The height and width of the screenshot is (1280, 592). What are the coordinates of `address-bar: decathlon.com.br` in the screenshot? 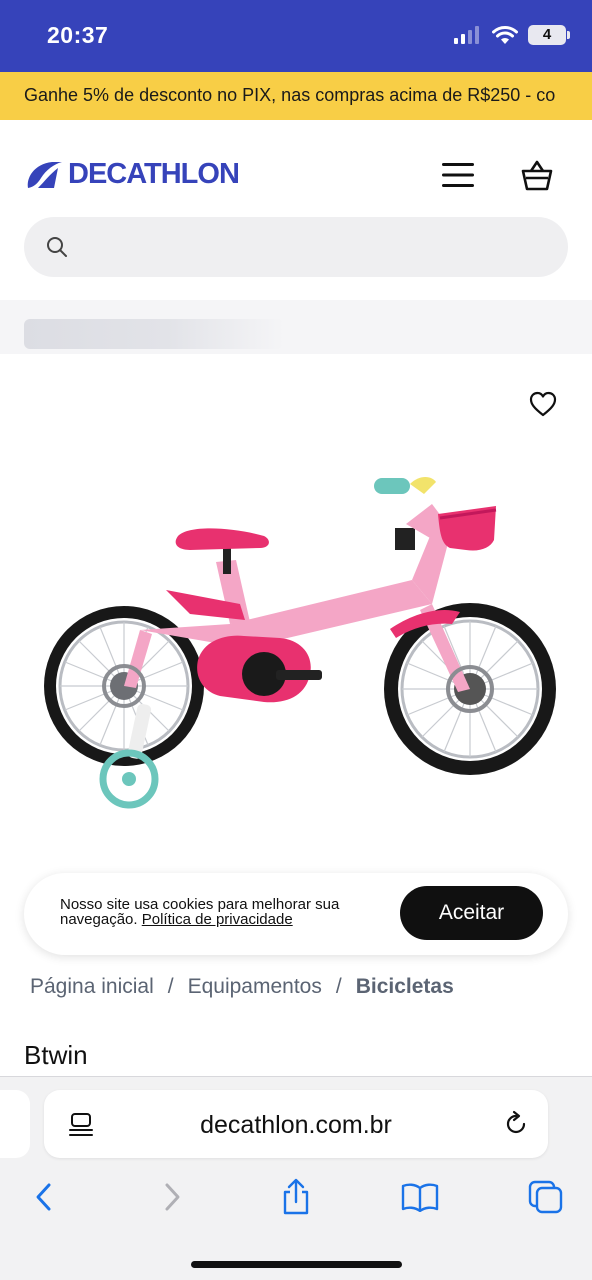 It's located at (296, 1124).